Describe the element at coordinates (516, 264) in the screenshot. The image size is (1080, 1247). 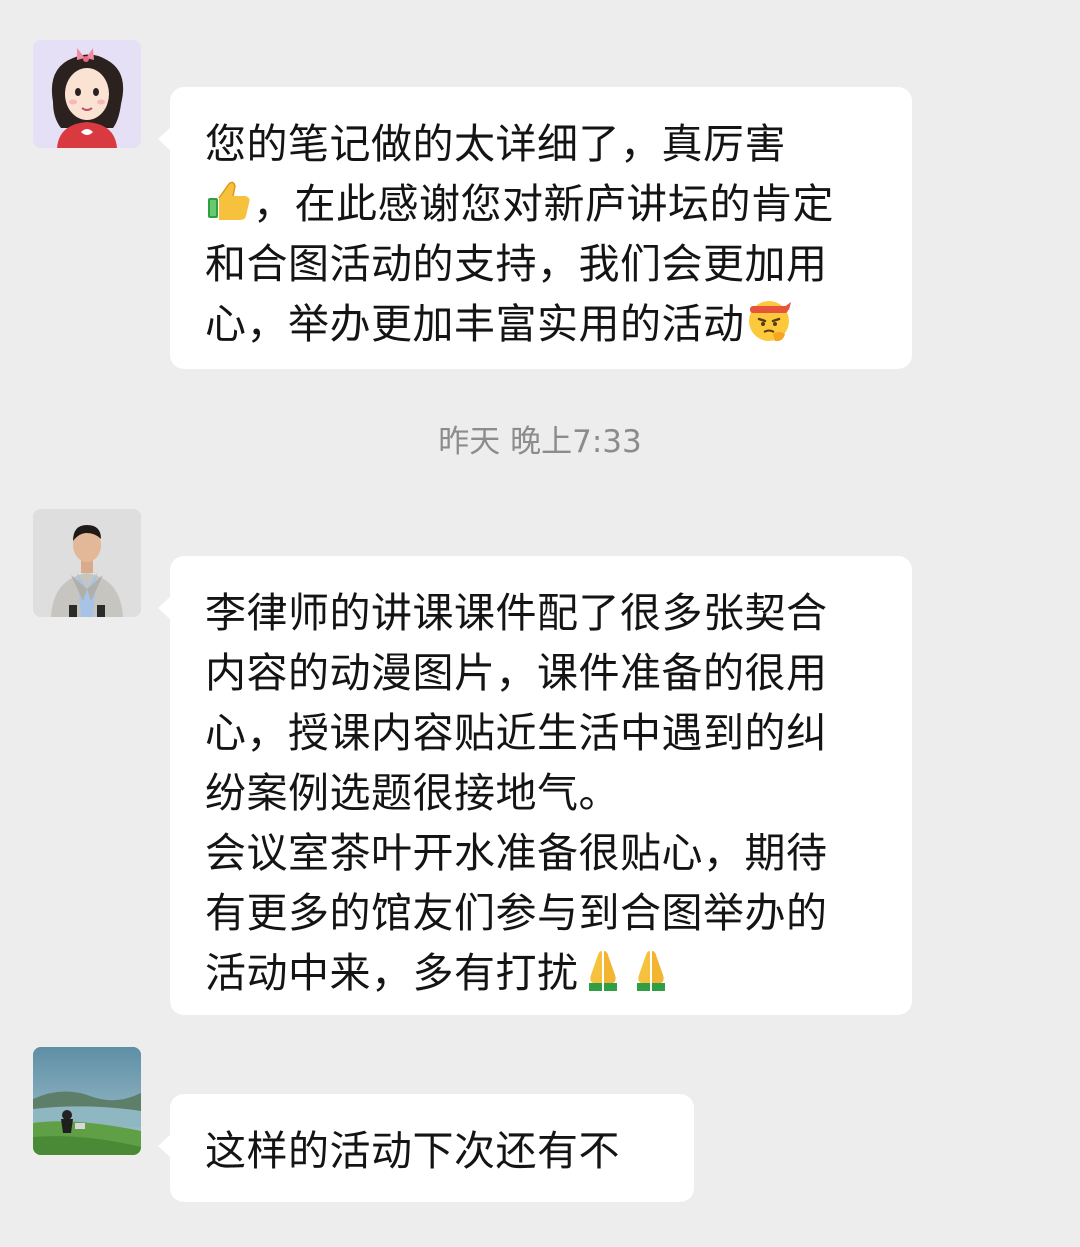
I see `message-1-line-3: 和合图活动的支持，我们会更加用` at that location.